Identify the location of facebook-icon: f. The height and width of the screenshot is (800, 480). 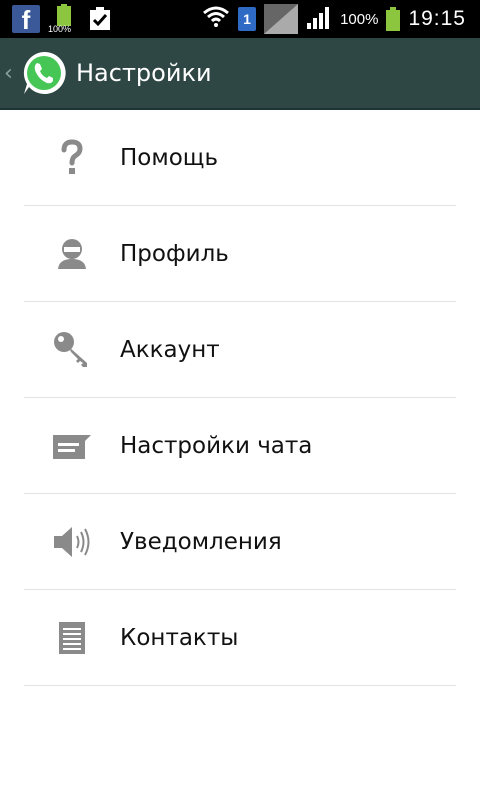
(26, 19).